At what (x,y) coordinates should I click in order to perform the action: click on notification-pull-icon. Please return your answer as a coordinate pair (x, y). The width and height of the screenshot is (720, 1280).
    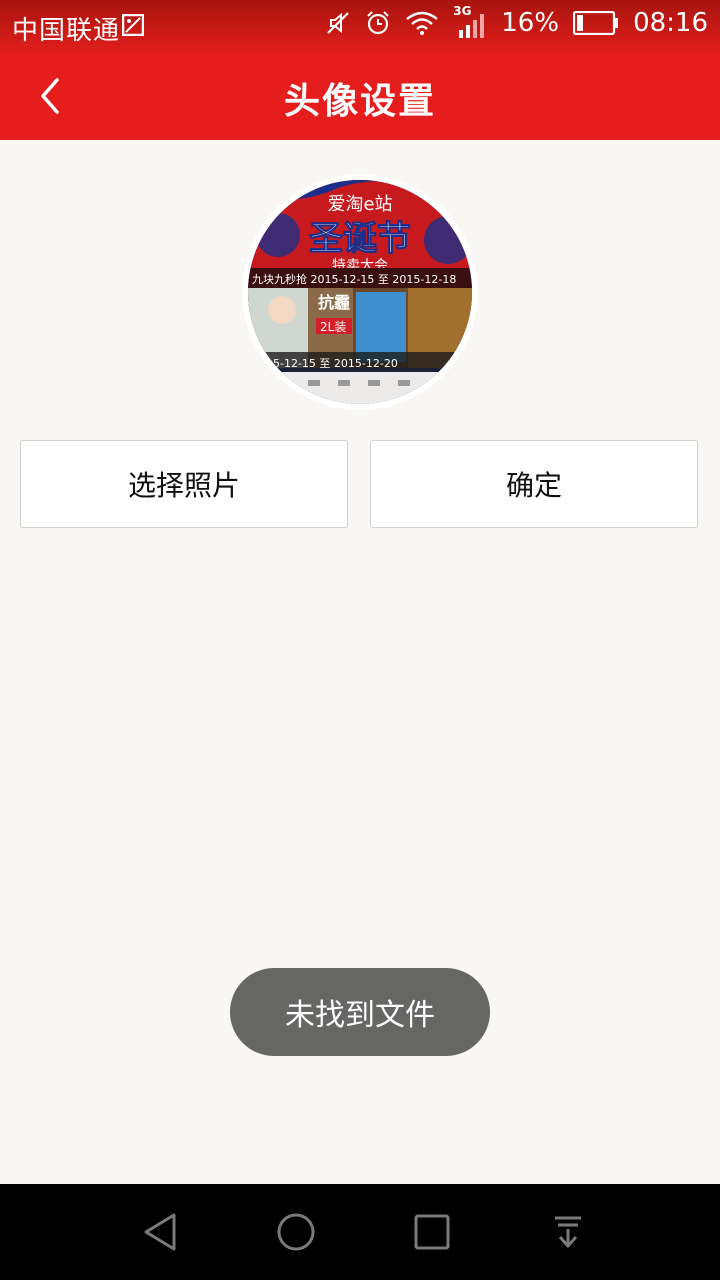
    Looking at the image, I should click on (568, 1232).